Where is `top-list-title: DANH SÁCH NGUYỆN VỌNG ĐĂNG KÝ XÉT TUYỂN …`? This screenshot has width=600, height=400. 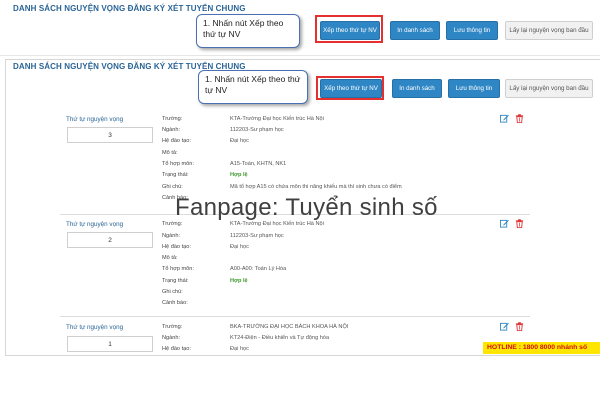
top-list-title: DANH SÁCH NGUYỆN VỌNG ĐĂNG KÝ XÉT TUYỂN … is located at coordinates (129, 8).